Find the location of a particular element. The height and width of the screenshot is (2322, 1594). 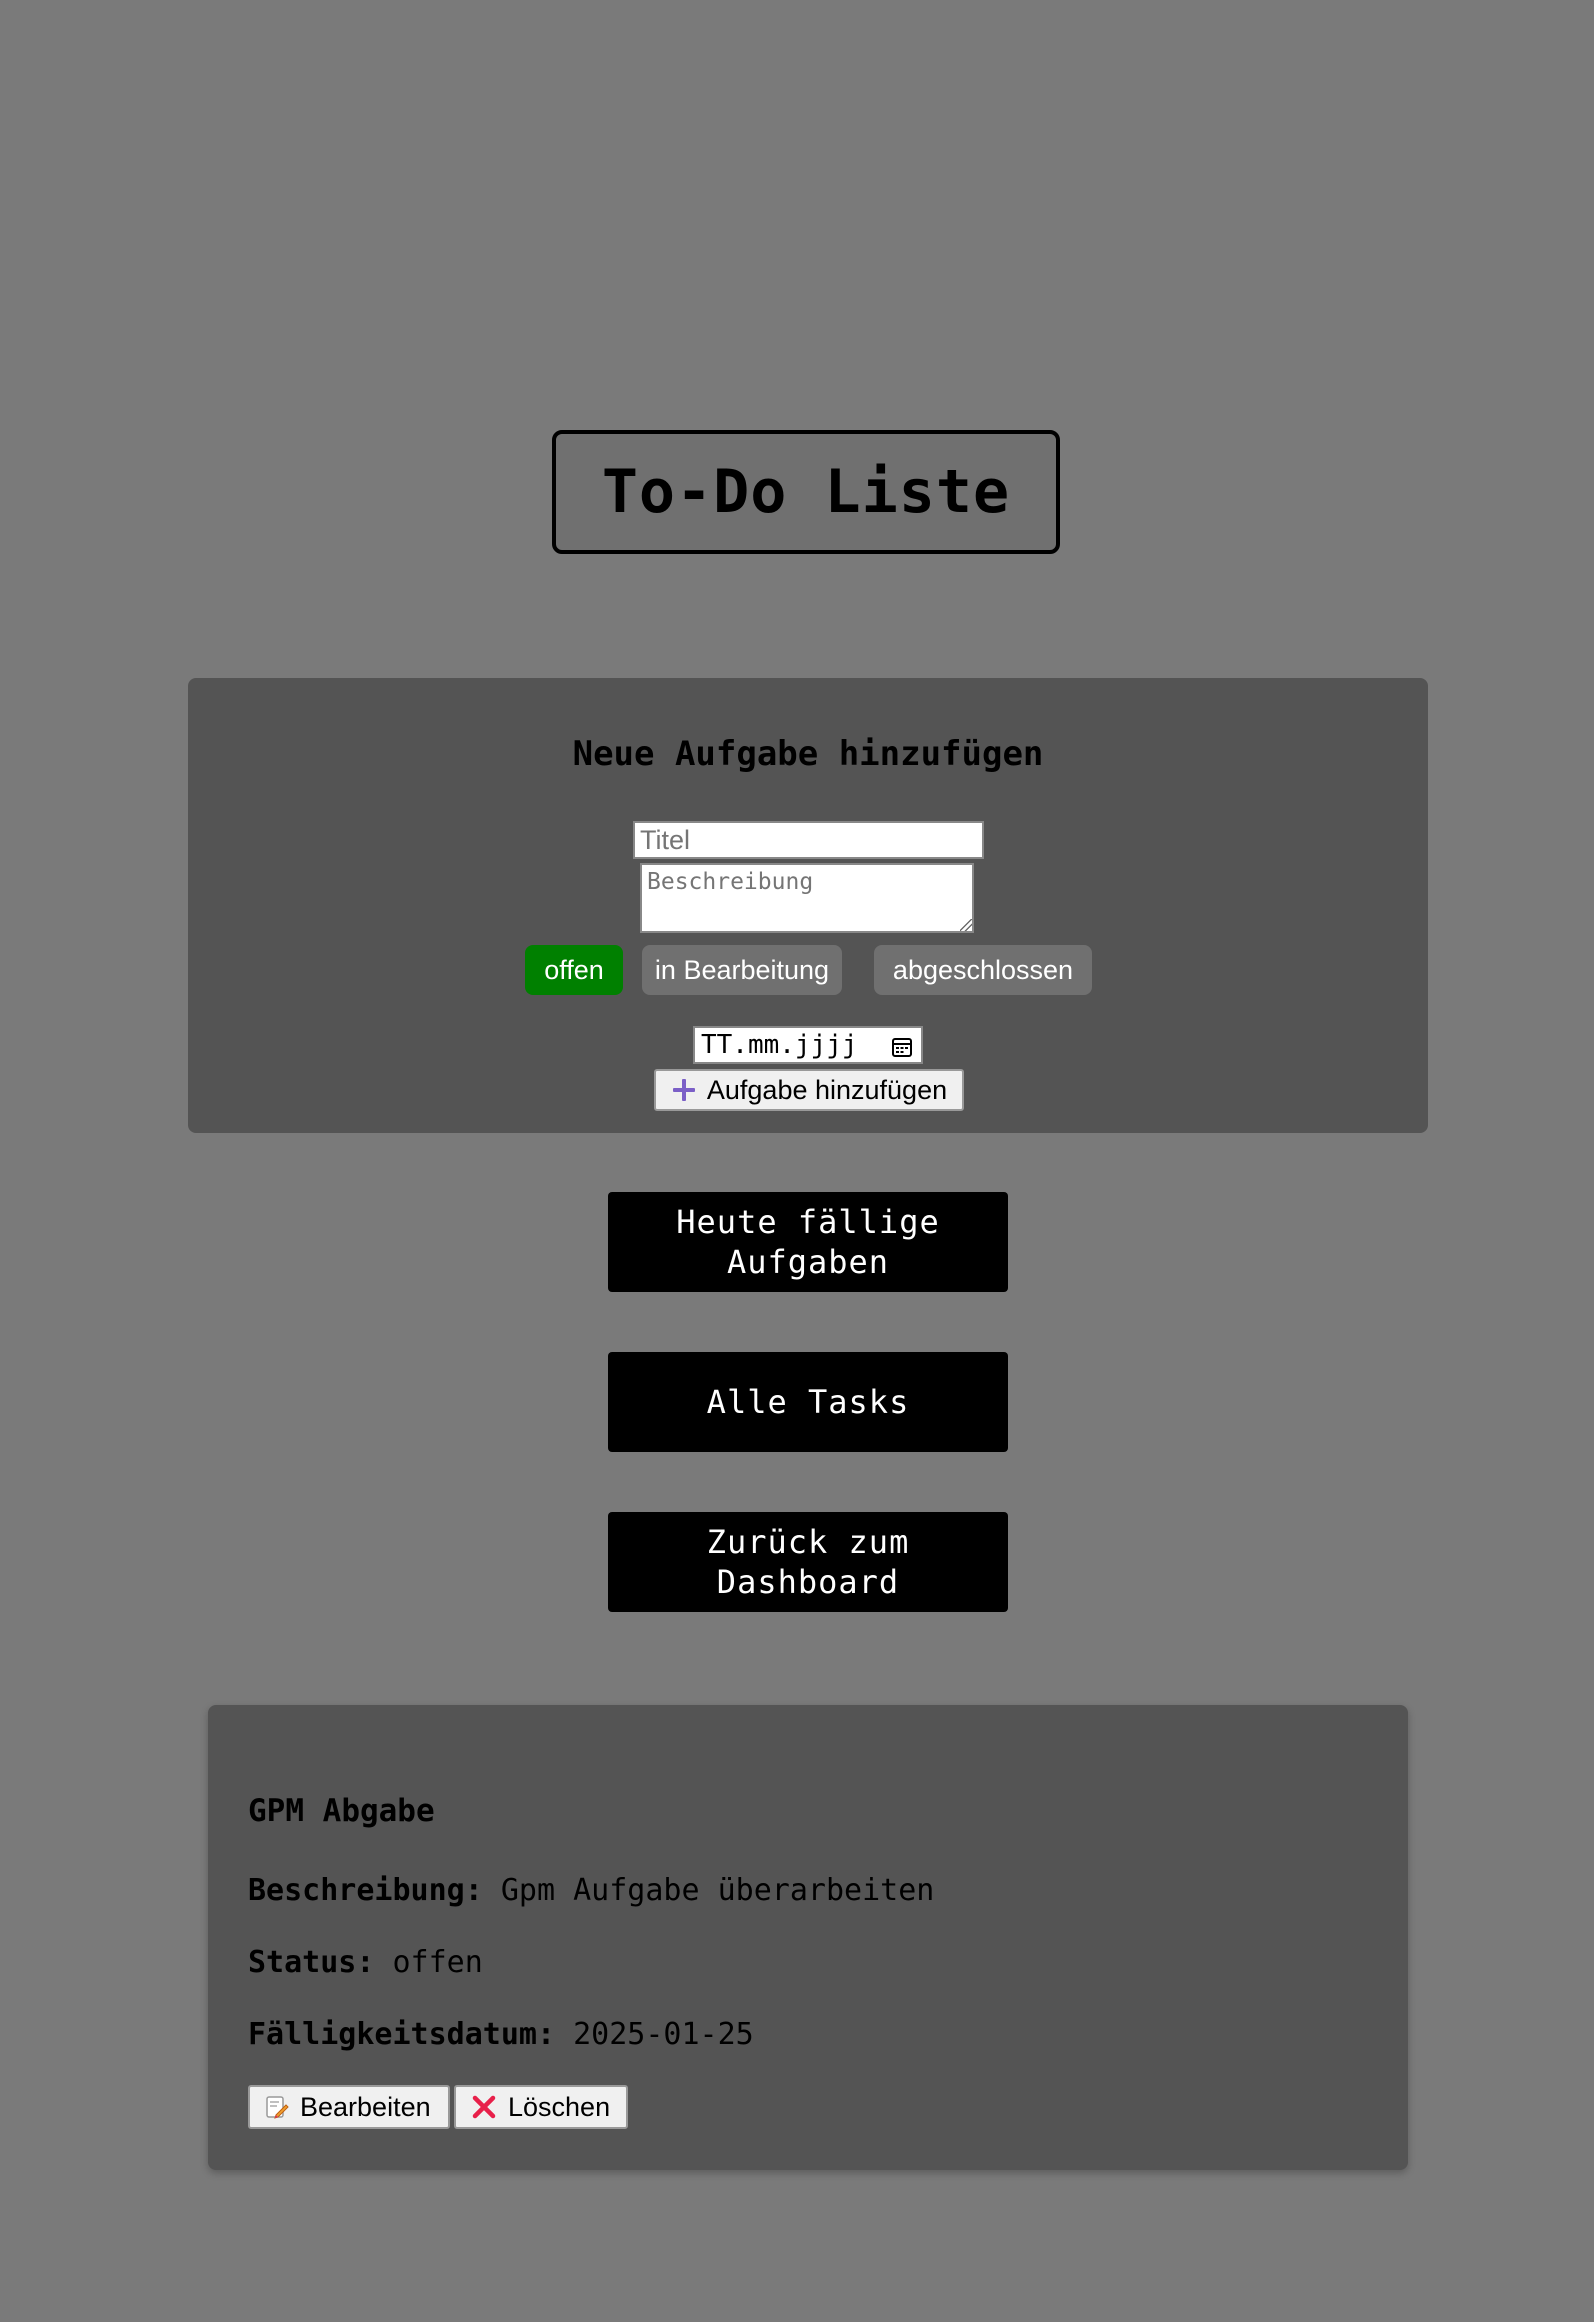

delete-task-button: Löschen is located at coordinates (541, 2107).